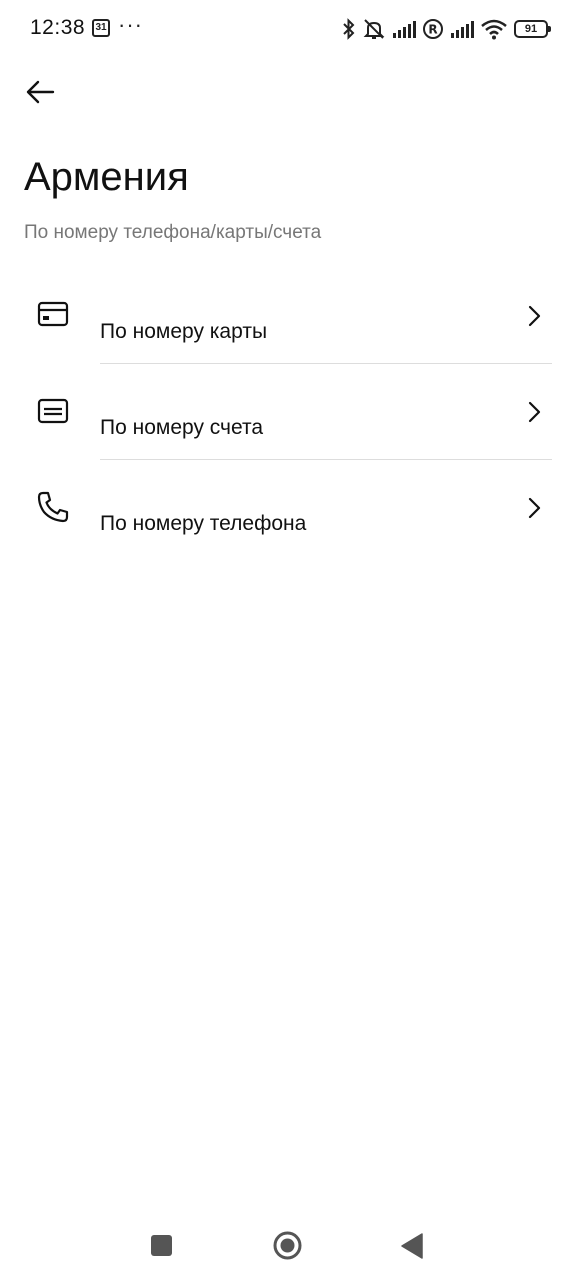 The height and width of the screenshot is (1280, 576). What do you see at coordinates (446, 29) in the screenshot?
I see `status-icons: R 91` at bounding box center [446, 29].